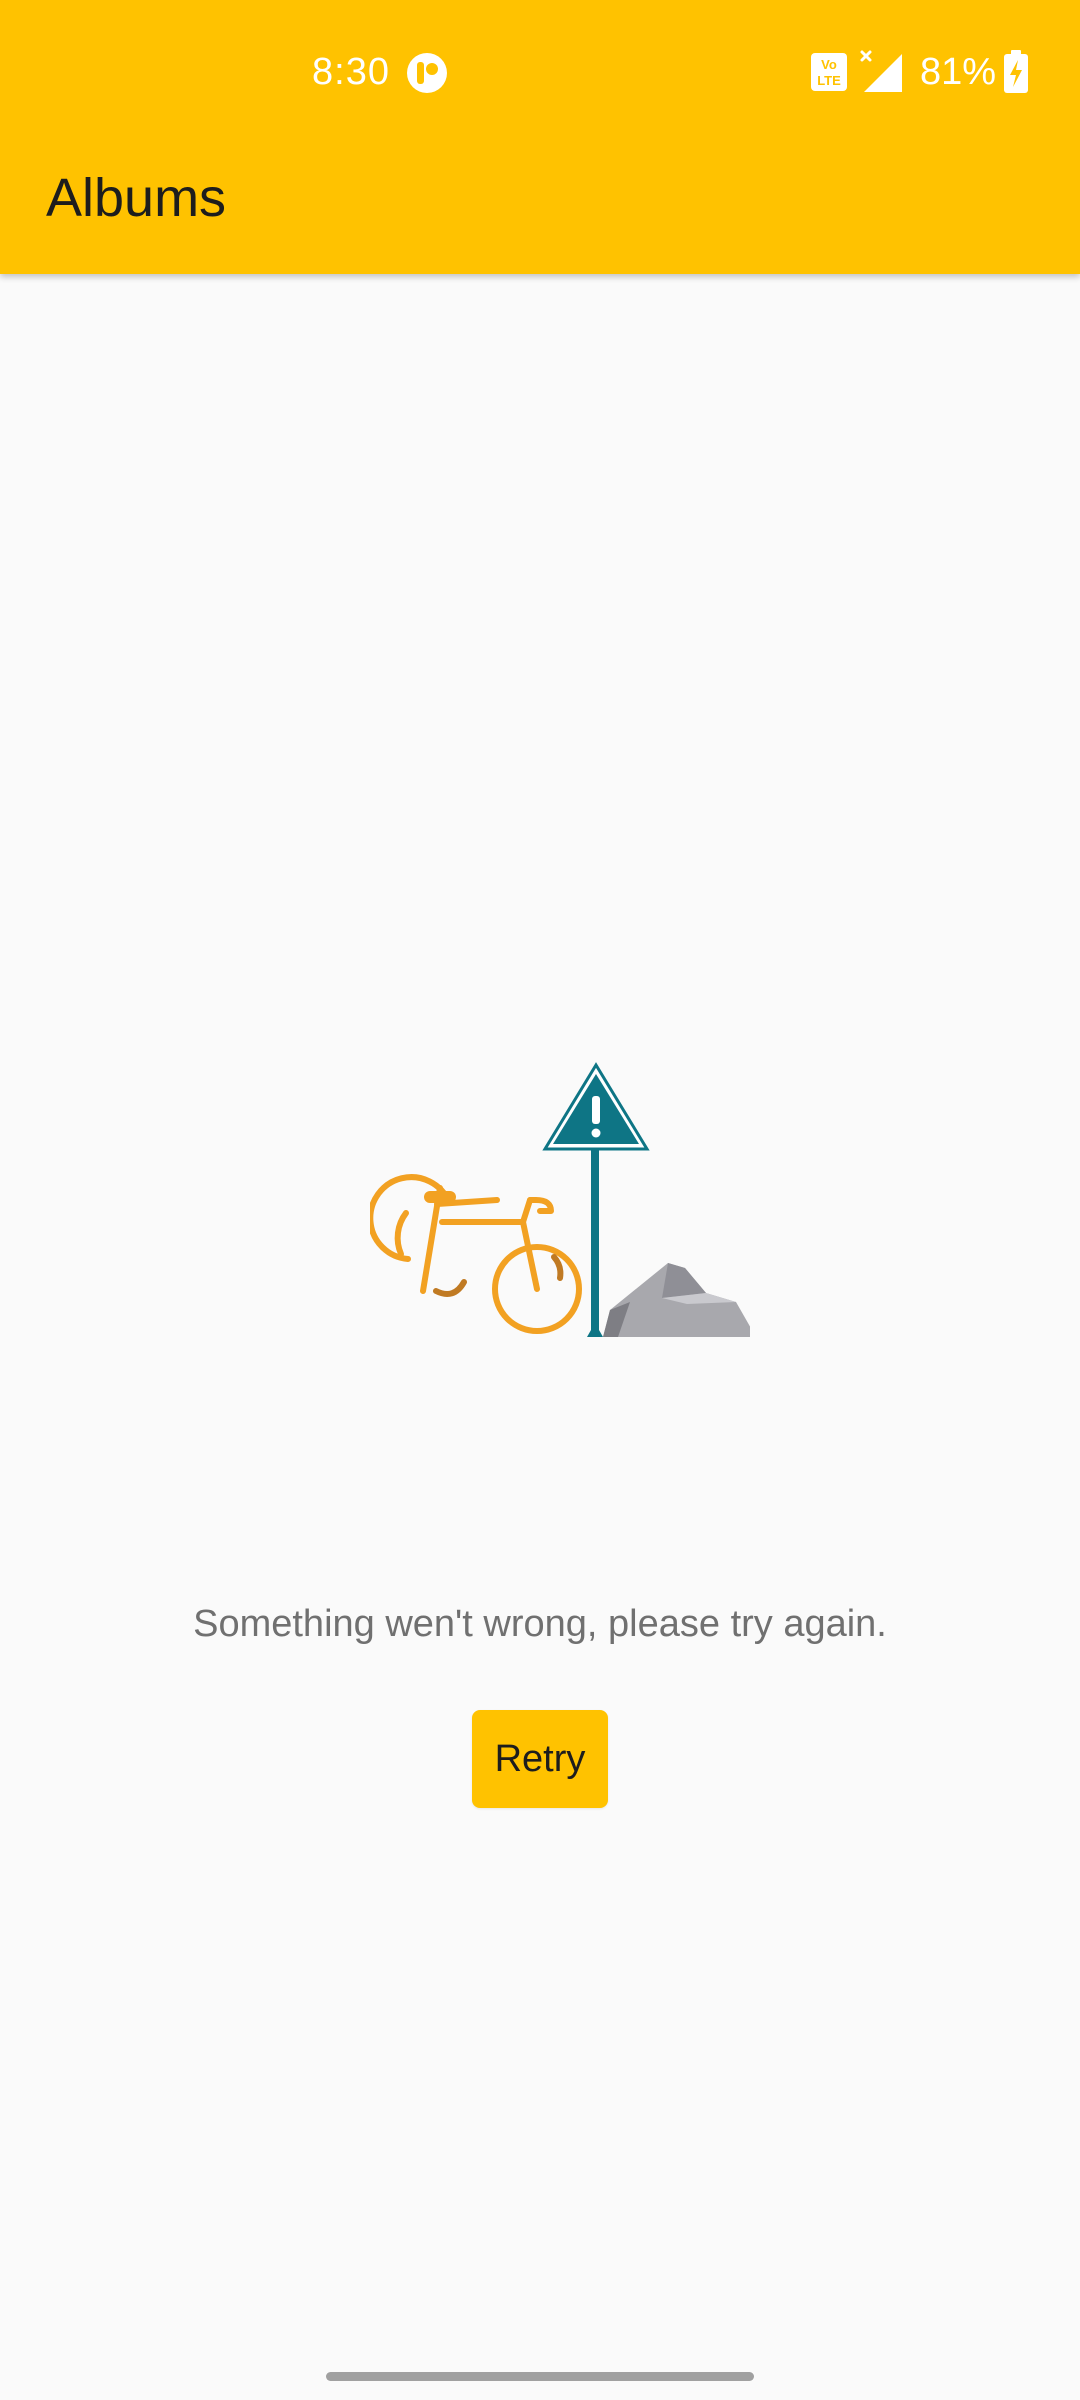 The width and height of the screenshot is (1080, 2400). I want to click on battery-charging-icon, so click(1016, 71).